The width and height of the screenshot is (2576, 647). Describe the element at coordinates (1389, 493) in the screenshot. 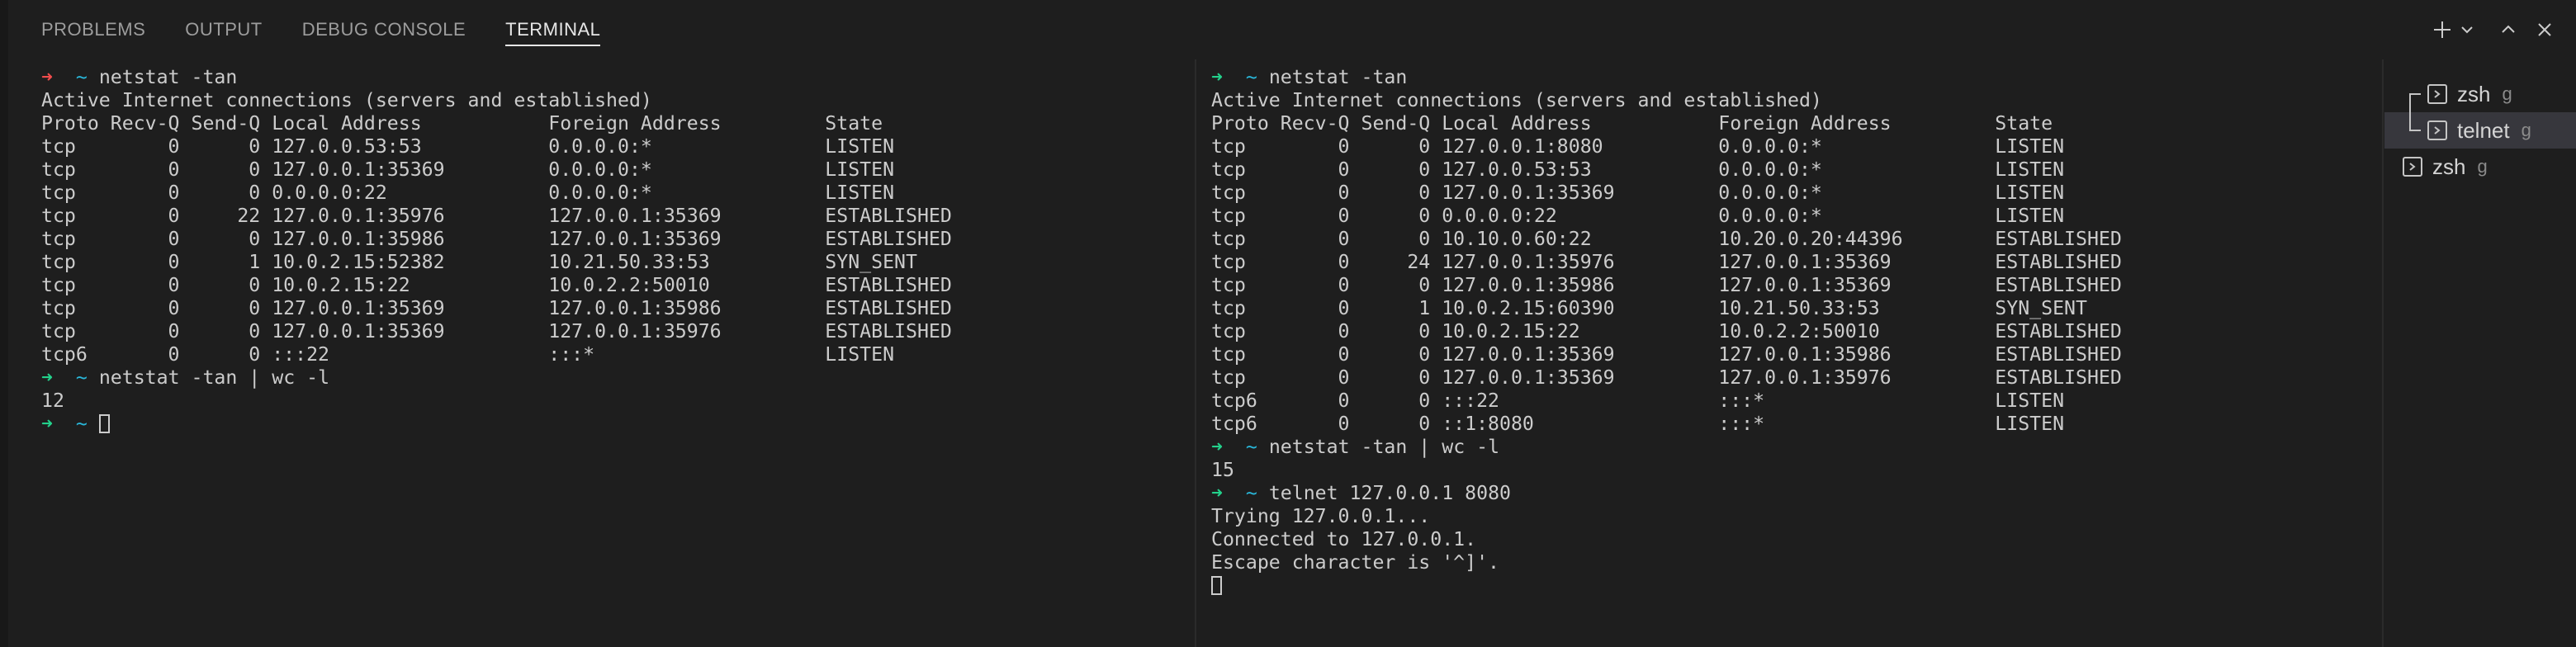

I see `command-text: telnet 127.0.0.1 8080` at that location.